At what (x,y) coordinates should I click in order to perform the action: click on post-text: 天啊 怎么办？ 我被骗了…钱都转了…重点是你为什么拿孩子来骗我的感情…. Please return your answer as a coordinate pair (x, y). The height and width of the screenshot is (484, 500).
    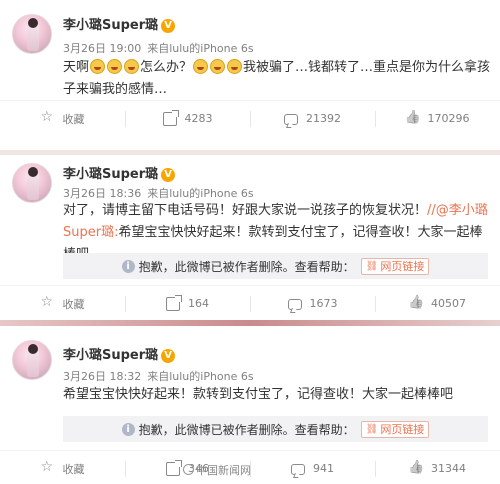
    Looking at the image, I should click on (277, 78).